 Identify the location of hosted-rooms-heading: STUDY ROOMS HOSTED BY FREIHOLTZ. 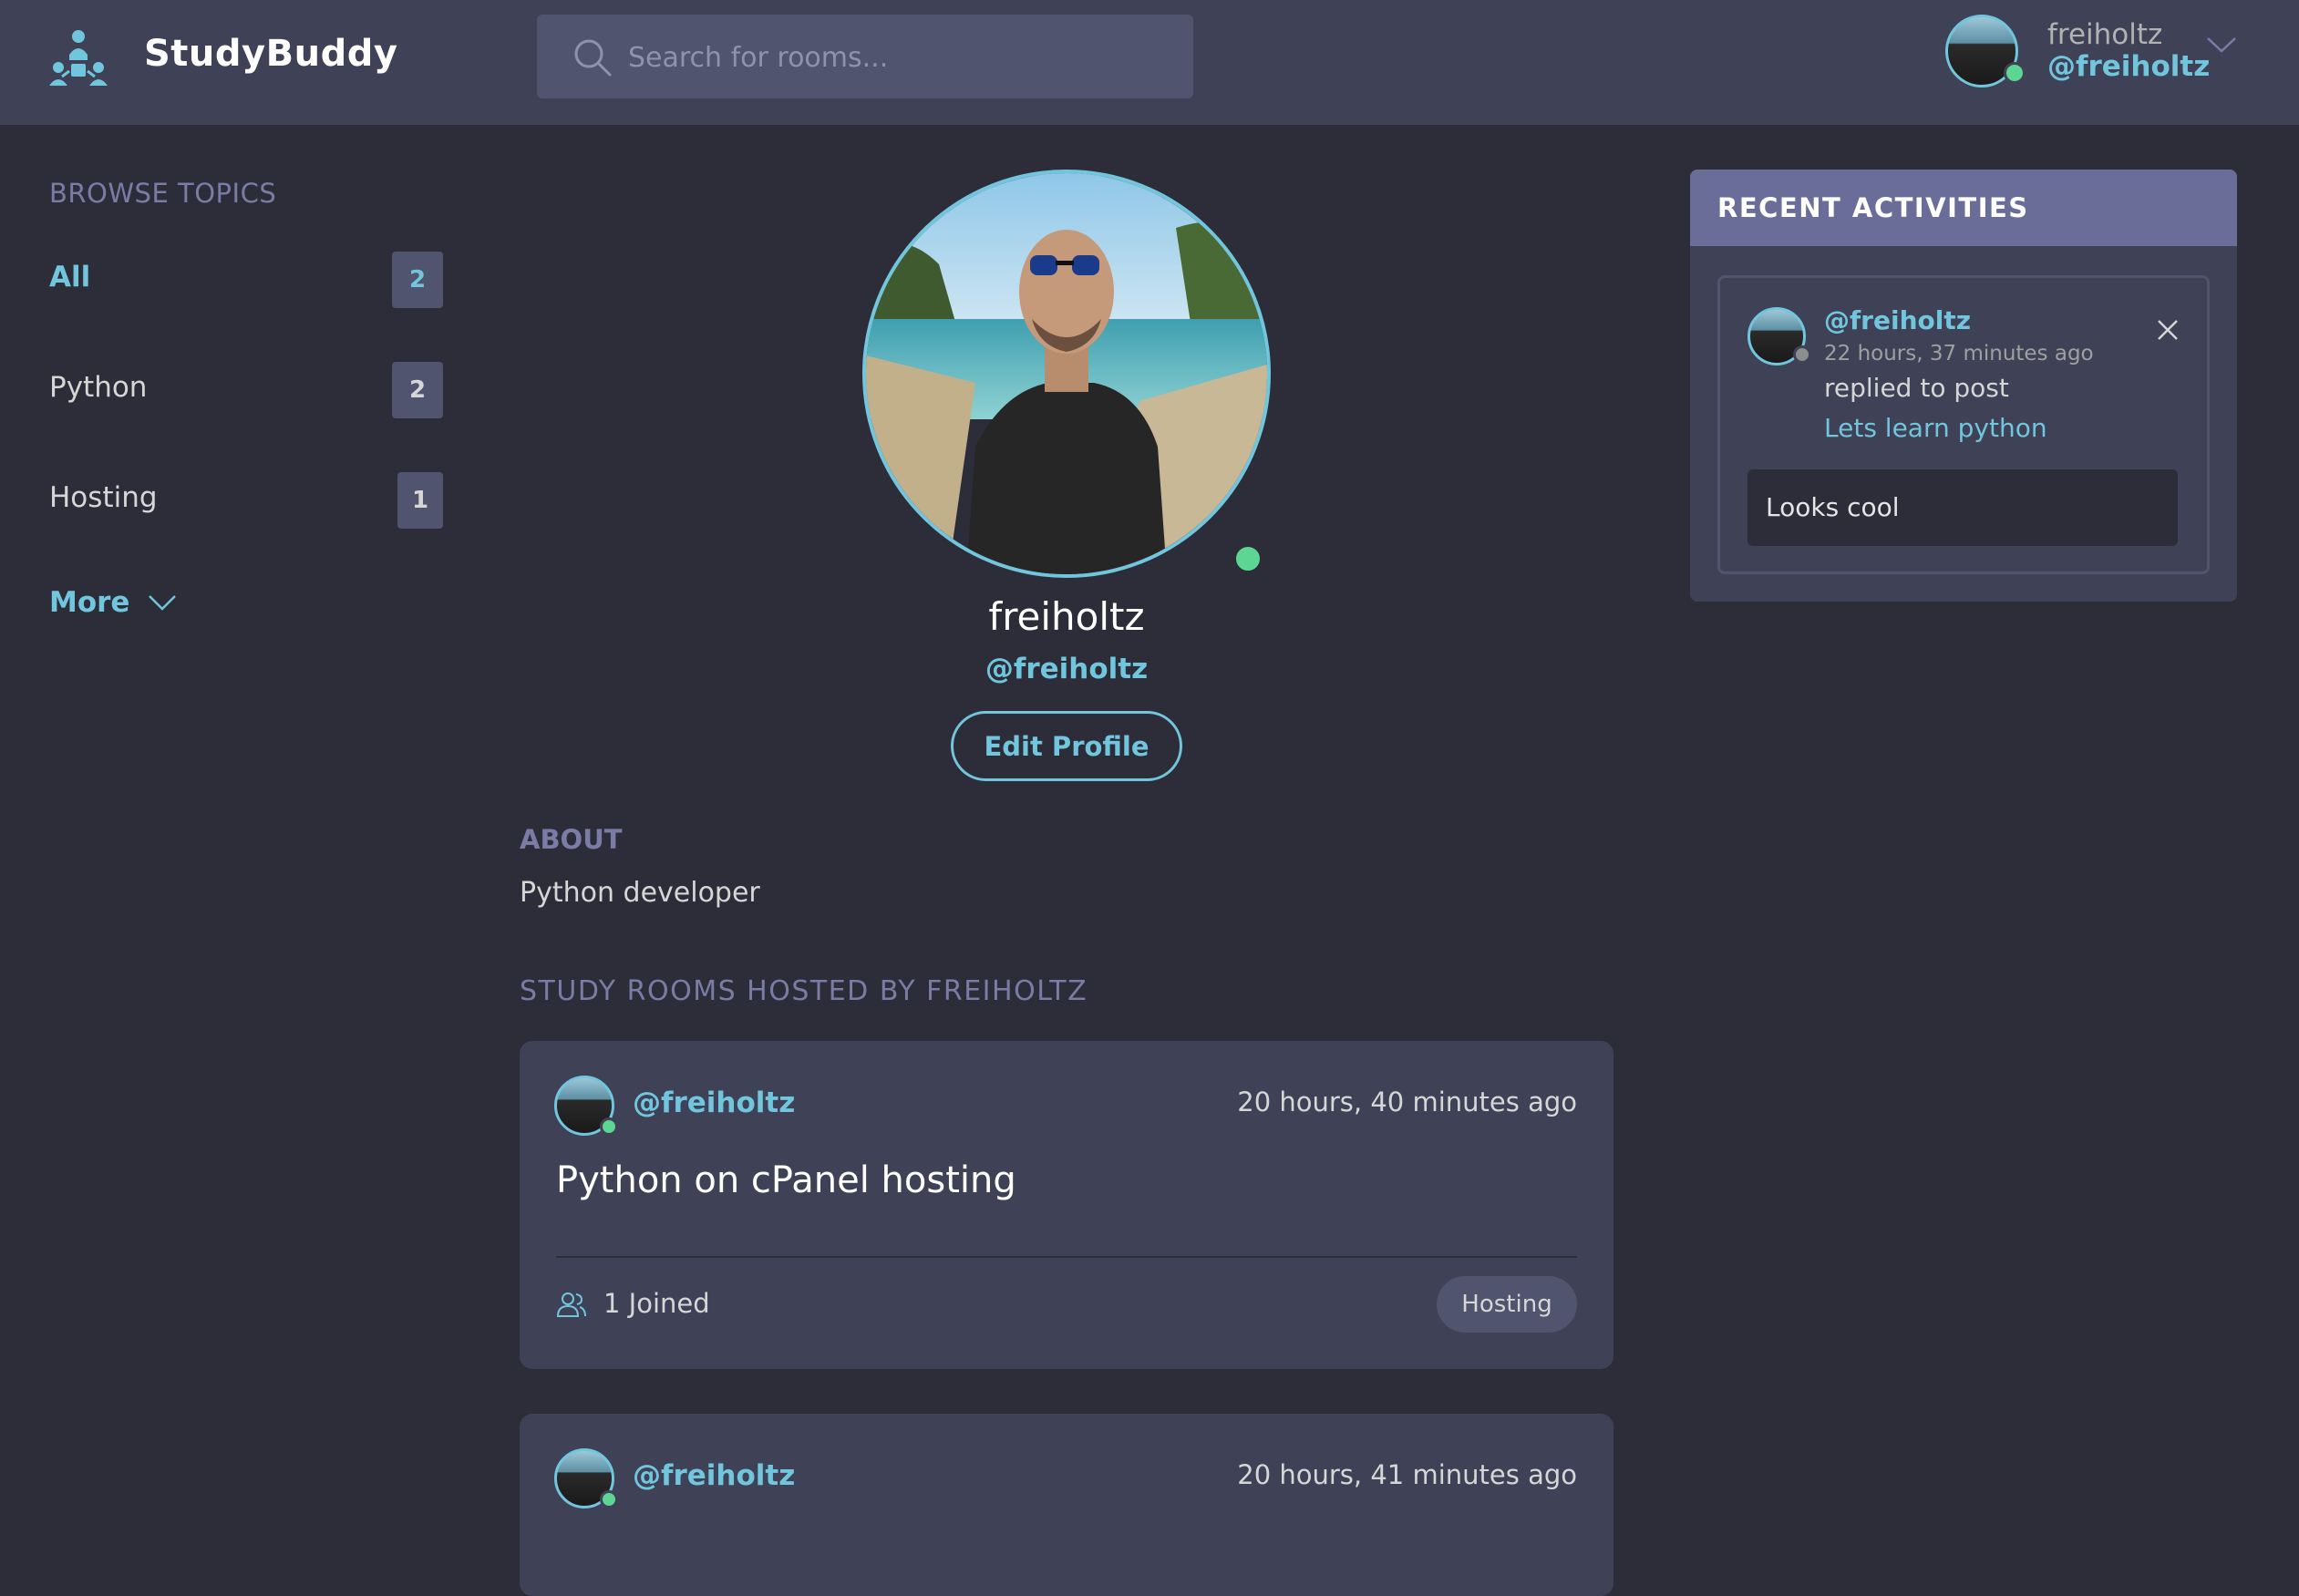
(804, 991).